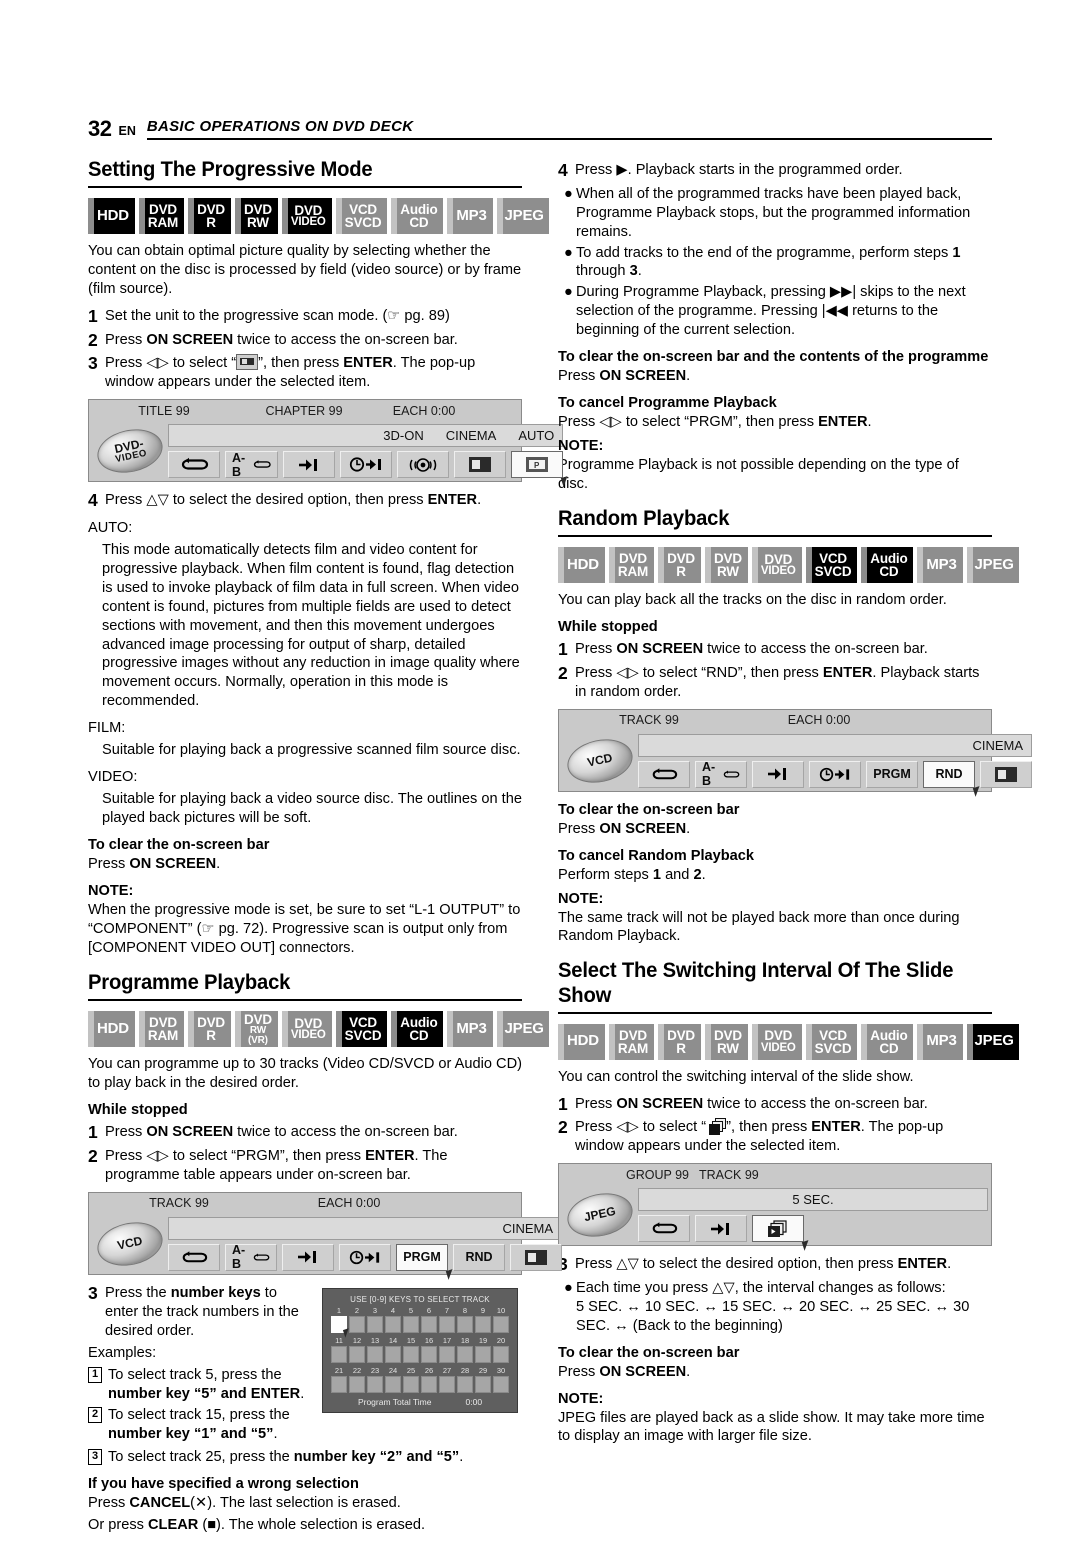  Describe the element at coordinates (429, 1320) in the screenshot. I see `track-cell: 6` at that location.